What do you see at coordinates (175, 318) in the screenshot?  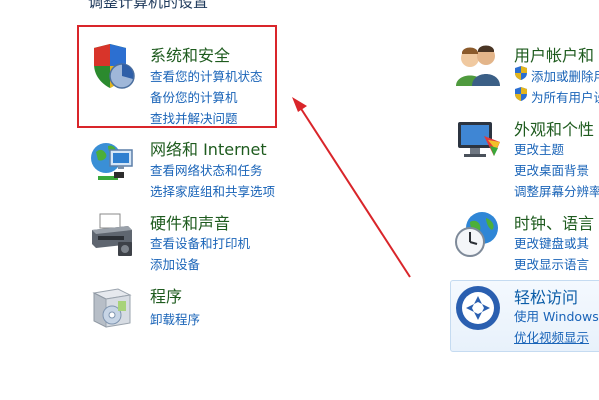 I see `uninstall-program-link: 卸载程序` at bounding box center [175, 318].